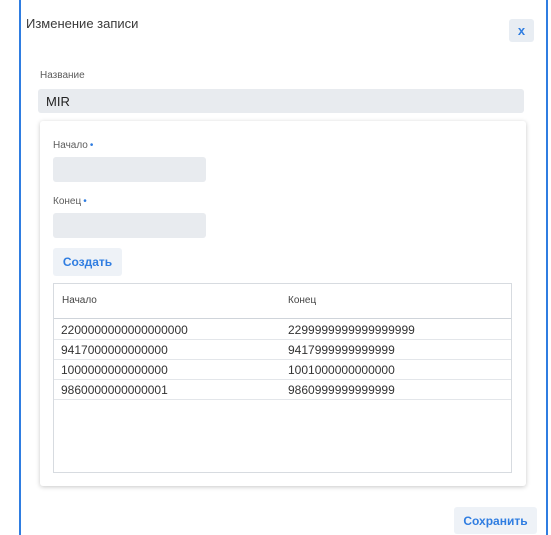  Describe the element at coordinates (341, 350) in the screenshot. I see `cell-end: 9417999999999999` at that location.